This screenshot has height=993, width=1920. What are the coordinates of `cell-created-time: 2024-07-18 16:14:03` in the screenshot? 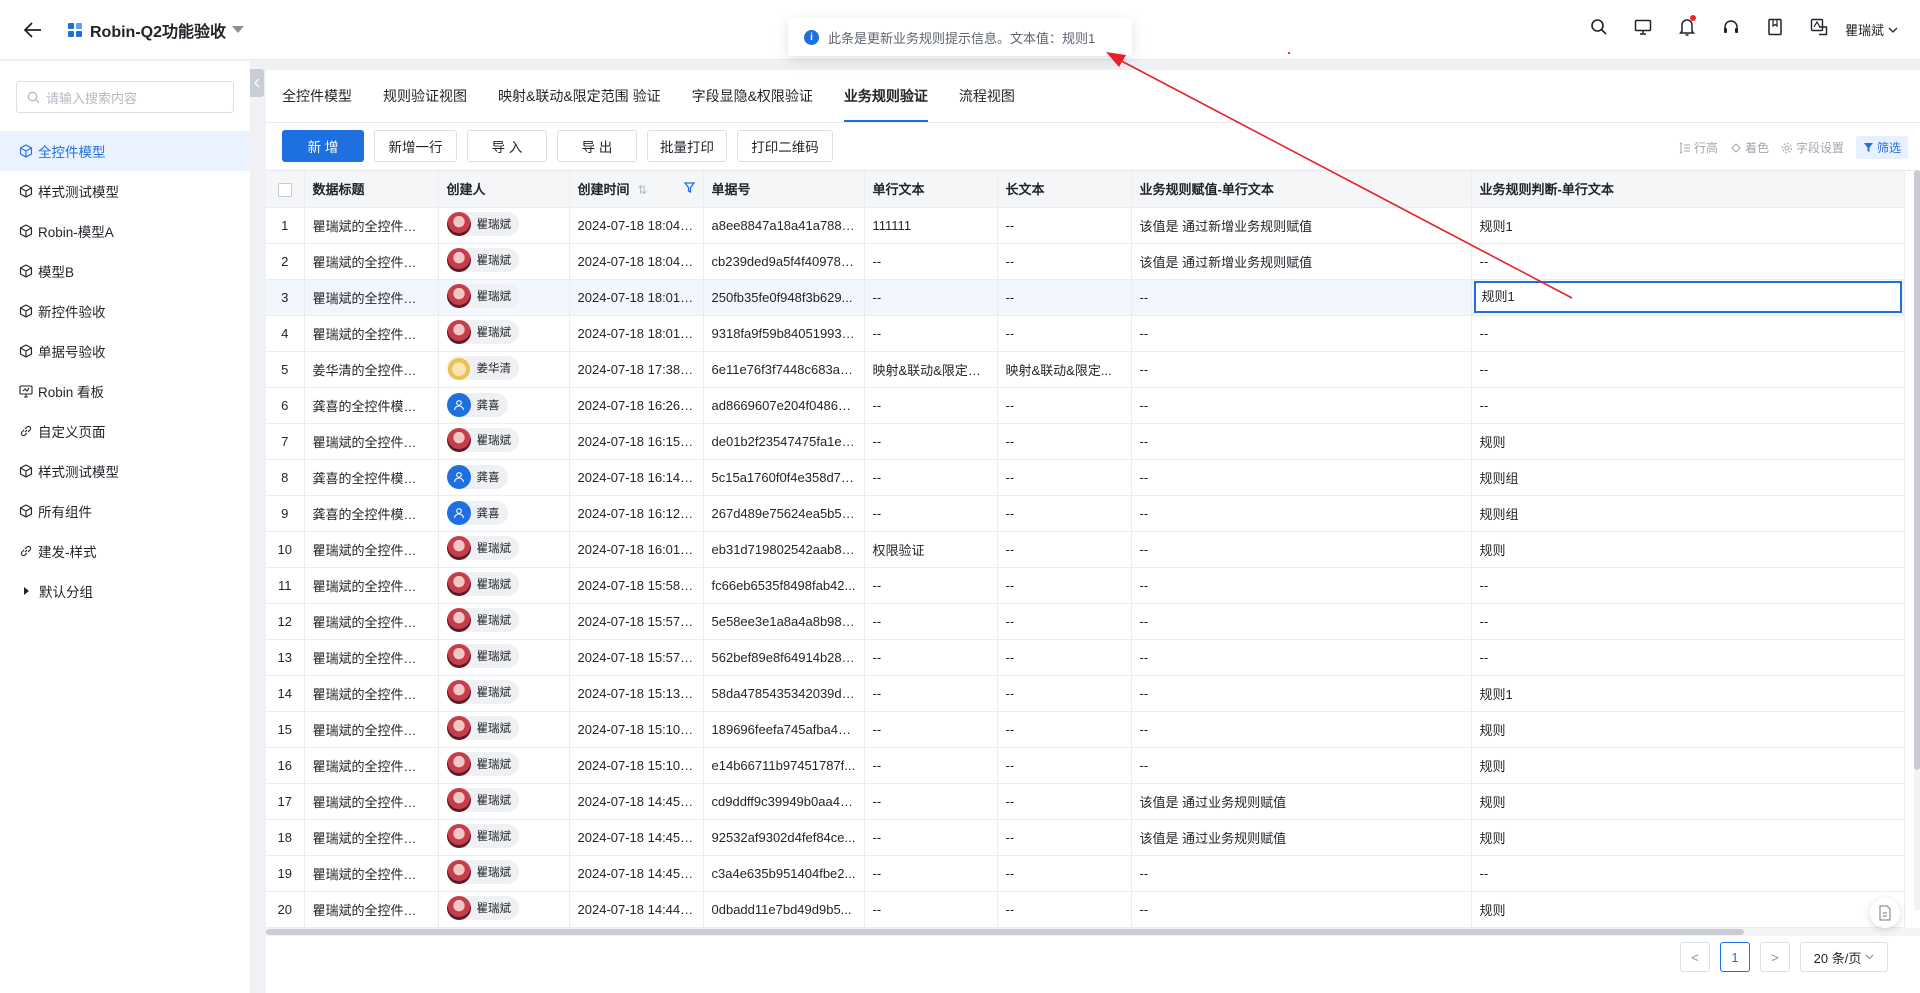 It's located at (636, 477).